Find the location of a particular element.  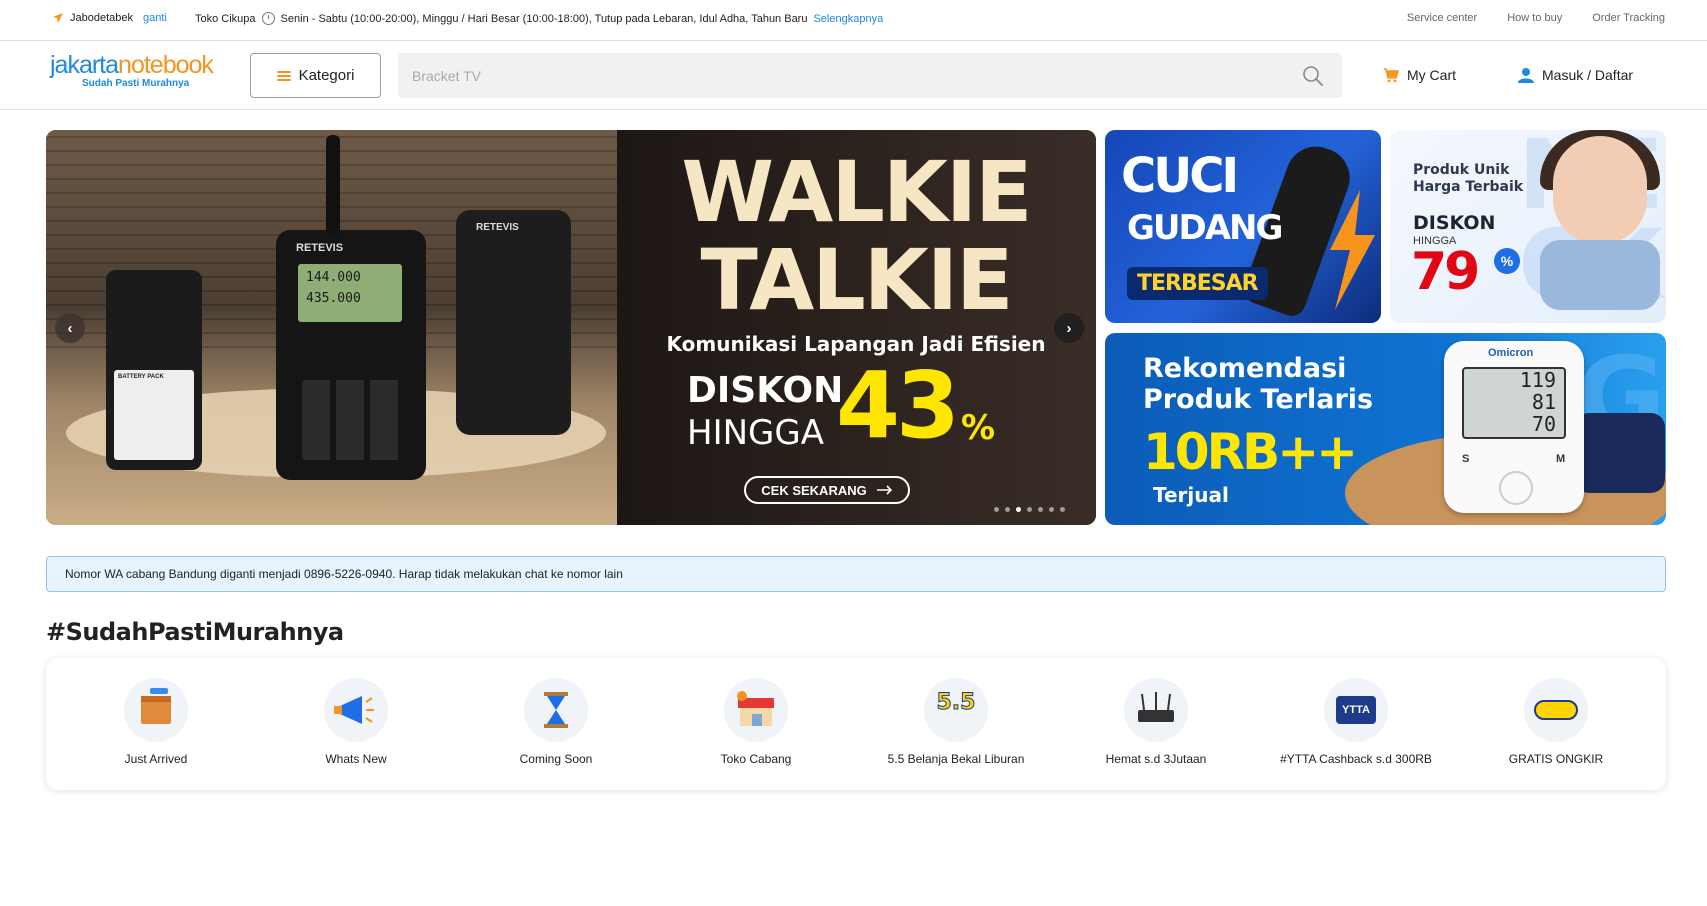

logo-tagline: Sudah Pasti Murahnya is located at coordinates (136, 83).